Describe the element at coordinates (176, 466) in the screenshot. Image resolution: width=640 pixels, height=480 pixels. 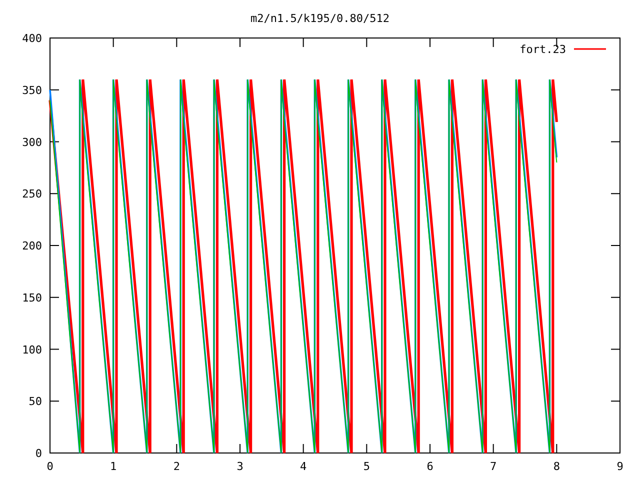
I see `x-tick-label: 2` at that location.